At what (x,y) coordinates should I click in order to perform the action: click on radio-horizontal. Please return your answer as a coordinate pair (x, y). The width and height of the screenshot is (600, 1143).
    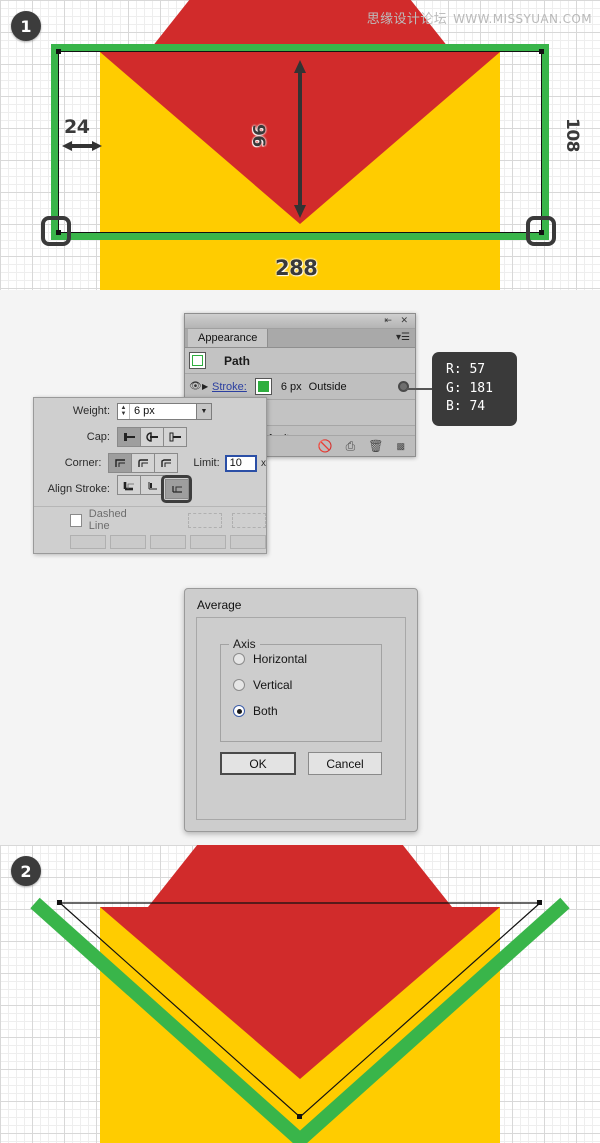
    Looking at the image, I should click on (239, 659).